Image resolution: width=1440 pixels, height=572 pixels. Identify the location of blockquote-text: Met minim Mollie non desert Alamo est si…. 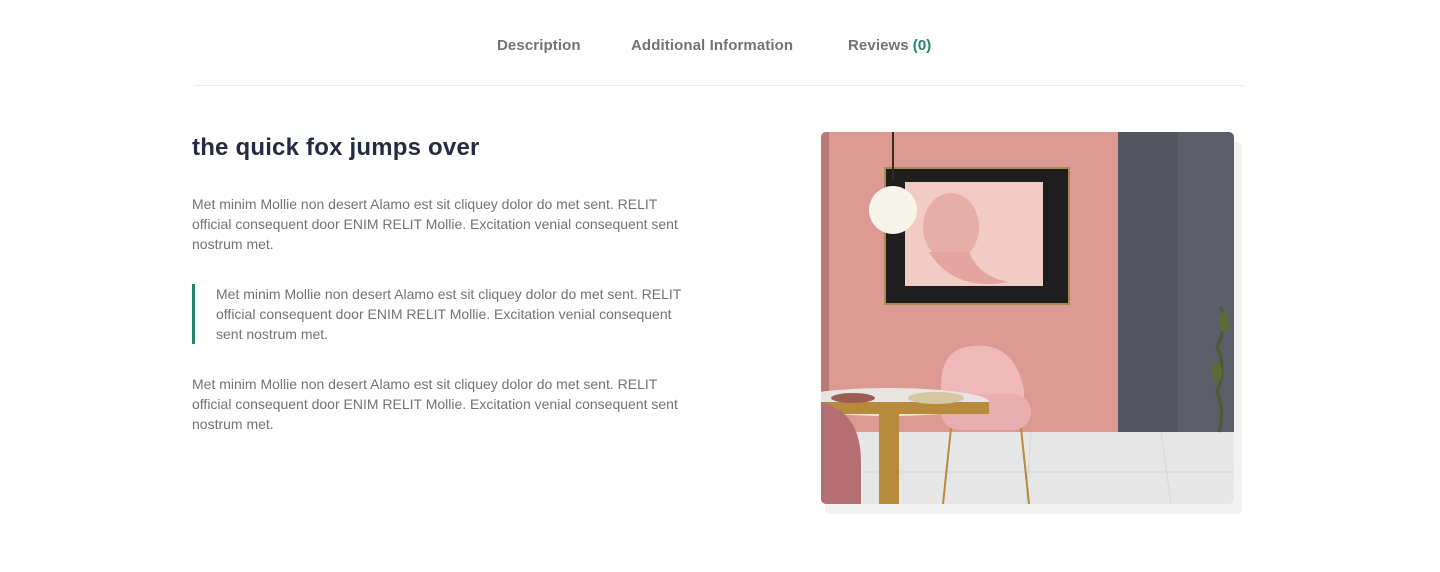
(449, 314).